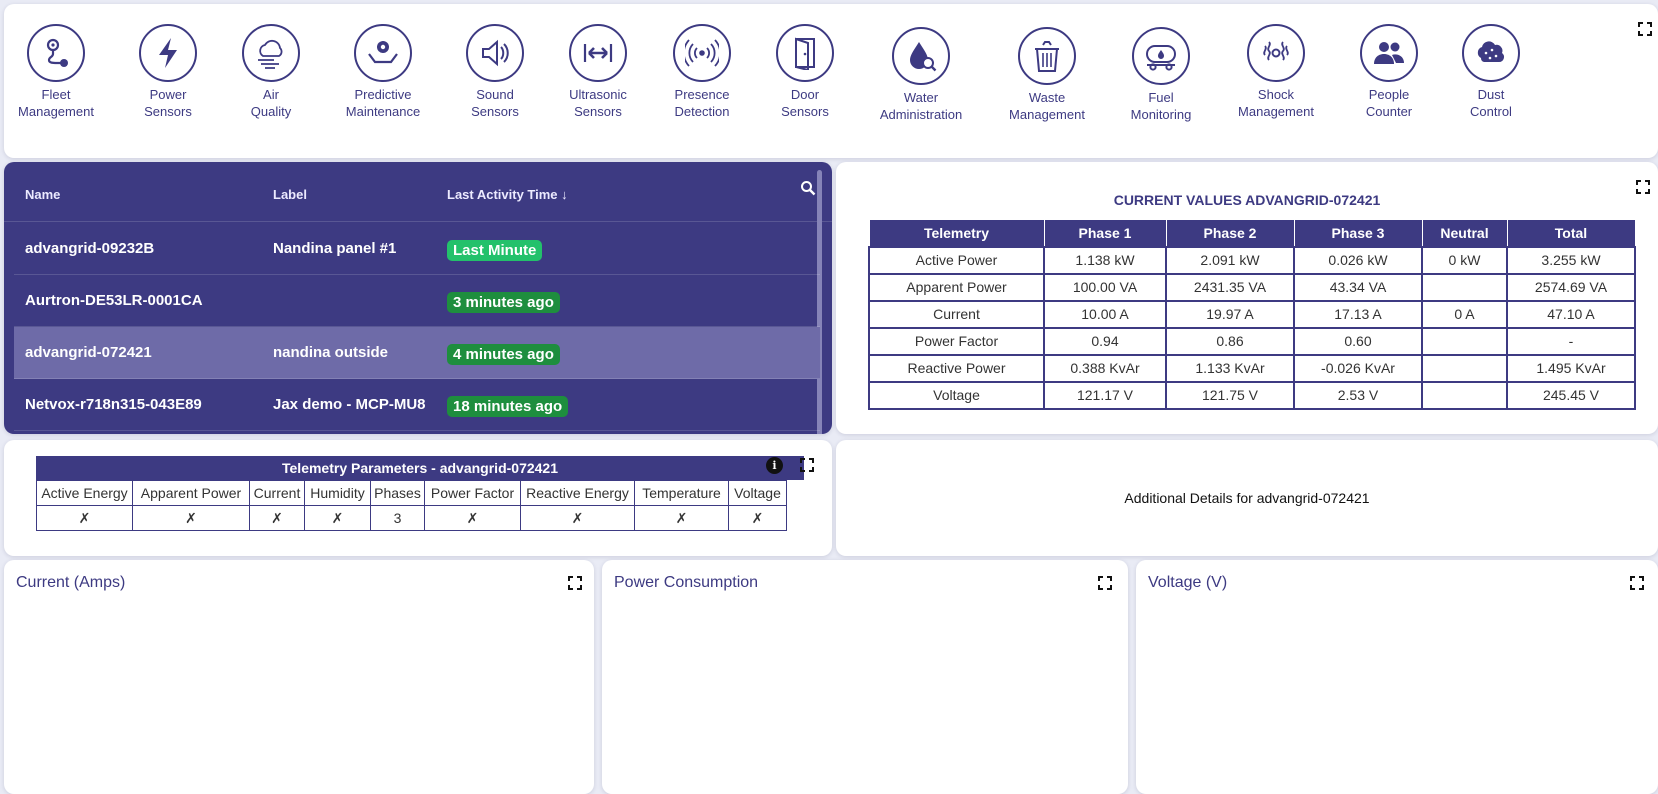 The height and width of the screenshot is (794, 1658). What do you see at coordinates (805, 72) in the screenshot?
I see `nav-item-door-sensors: Door Sensors` at bounding box center [805, 72].